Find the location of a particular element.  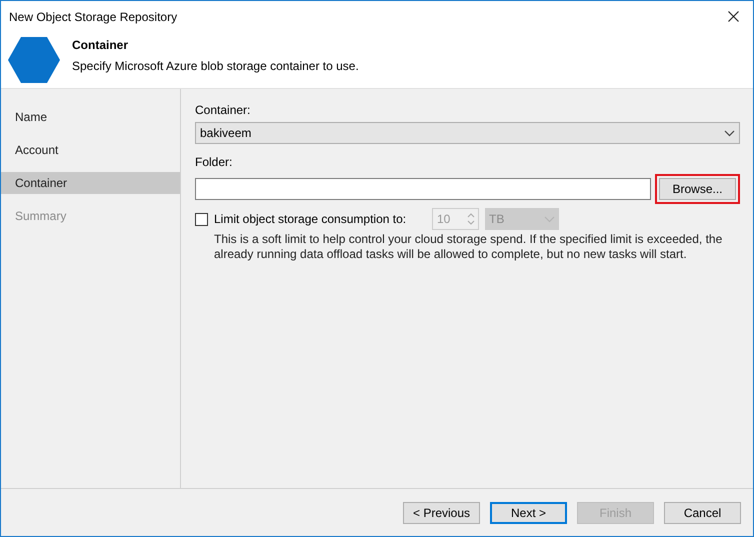

checkbox-label: Limit object storage consumption to: is located at coordinates (311, 219).